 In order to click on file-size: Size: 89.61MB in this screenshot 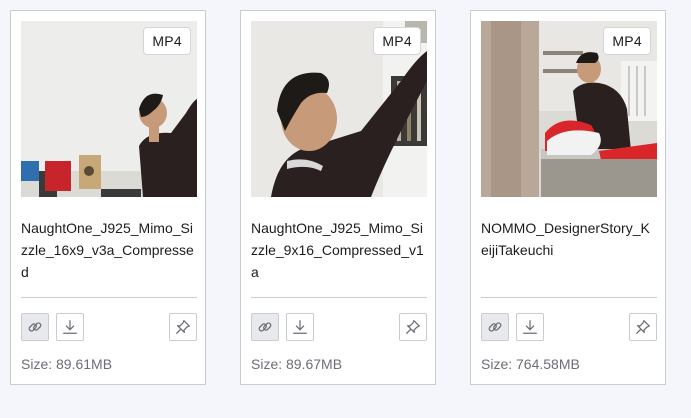, I will do `click(67, 364)`.